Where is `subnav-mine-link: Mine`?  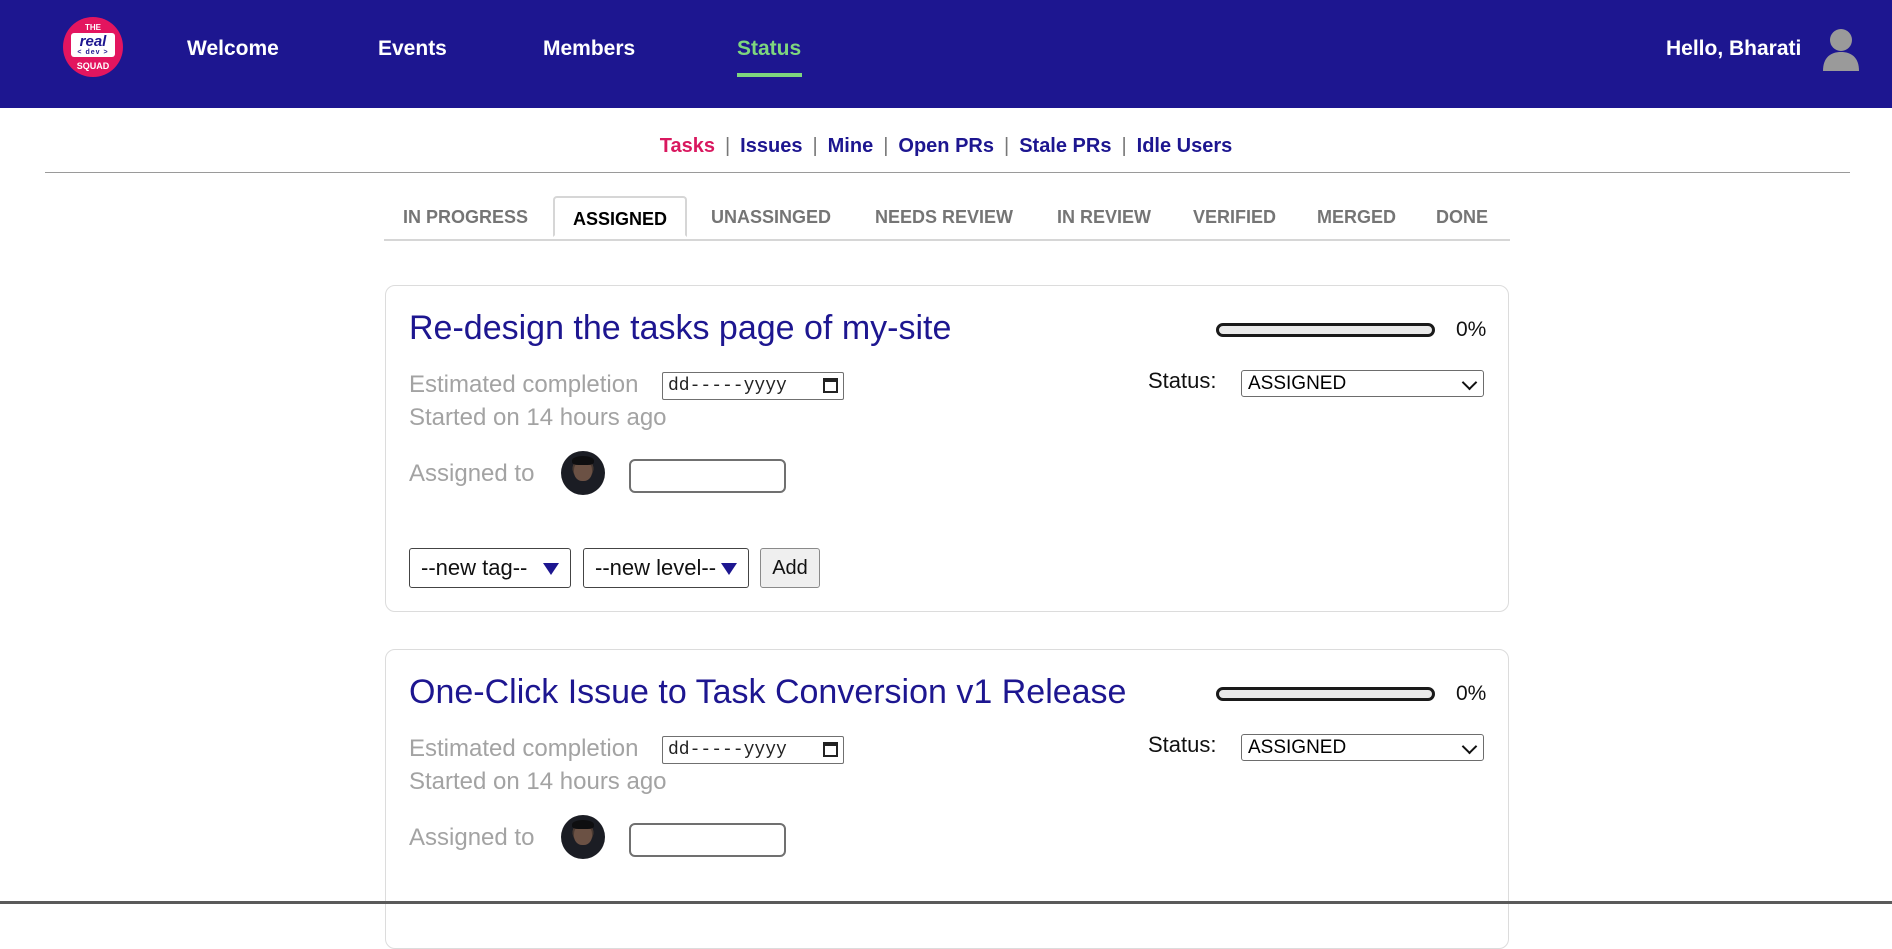 subnav-mine-link: Mine is located at coordinates (851, 146).